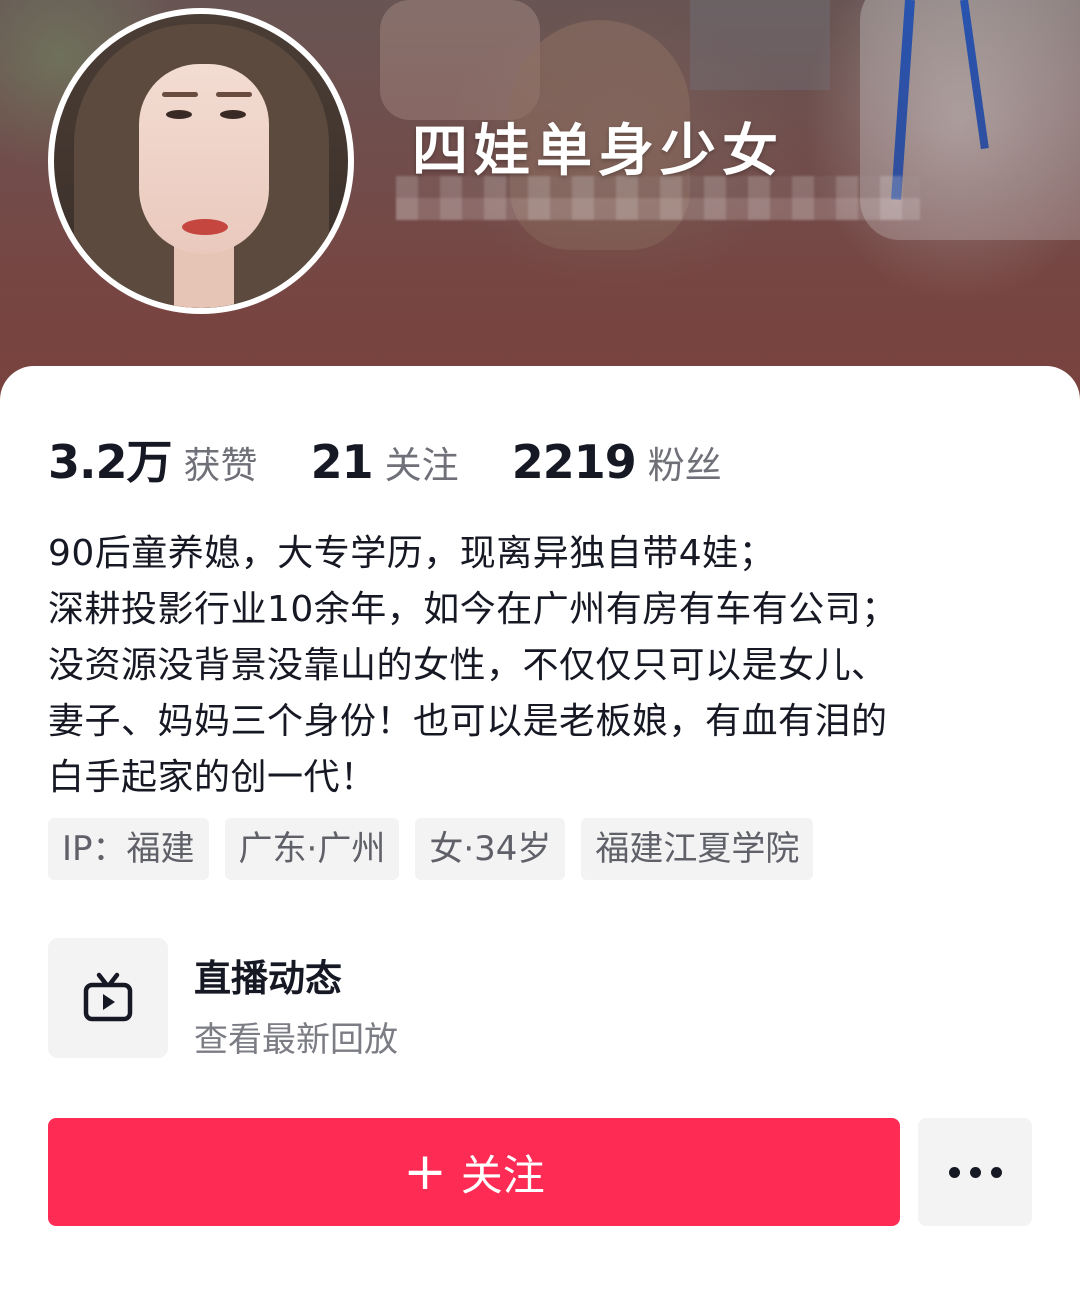  I want to click on tag-city: 广东·广州, so click(312, 849).